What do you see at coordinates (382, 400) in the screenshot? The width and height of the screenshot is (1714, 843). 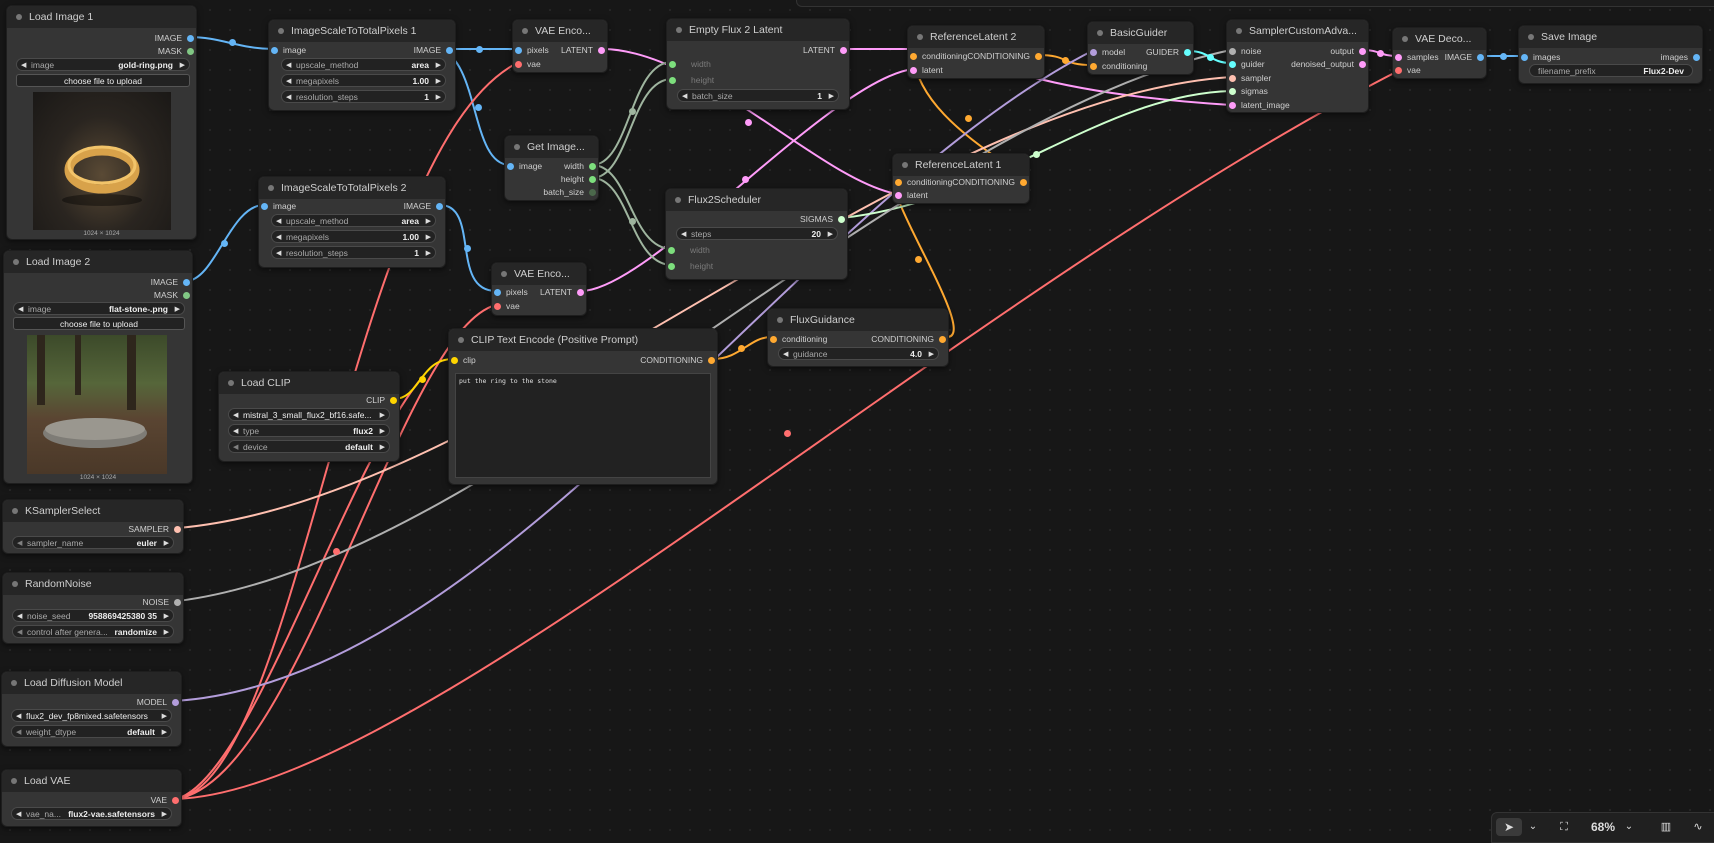 I see `output-clip: CLIP` at bounding box center [382, 400].